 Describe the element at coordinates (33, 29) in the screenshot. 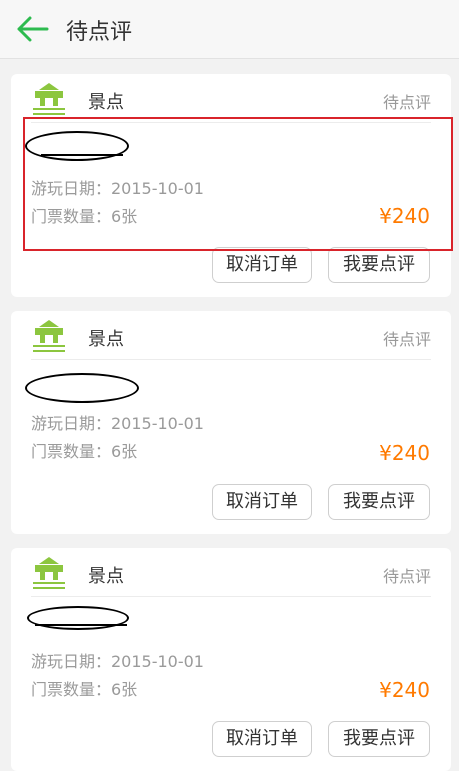

I see `back-arrow-icon` at that location.